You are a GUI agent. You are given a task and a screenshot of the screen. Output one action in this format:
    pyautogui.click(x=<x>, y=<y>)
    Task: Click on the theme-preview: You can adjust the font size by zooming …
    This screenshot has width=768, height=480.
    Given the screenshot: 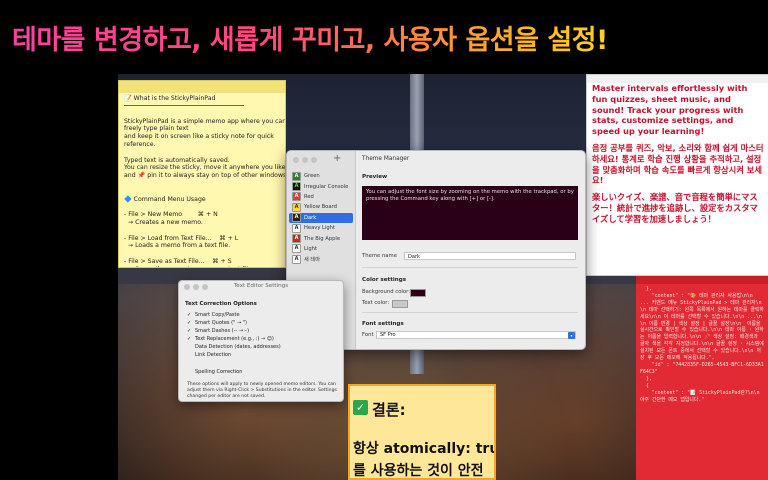 What is the action you would take?
    pyautogui.click(x=470, y=213)
    